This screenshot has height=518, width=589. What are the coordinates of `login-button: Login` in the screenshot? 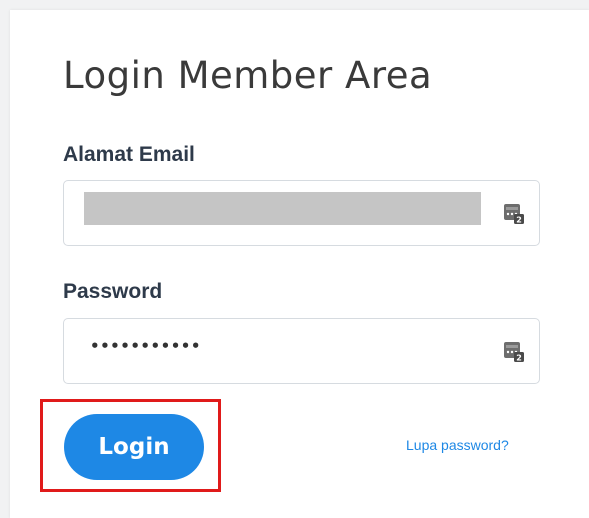 It's located at (134, 447).